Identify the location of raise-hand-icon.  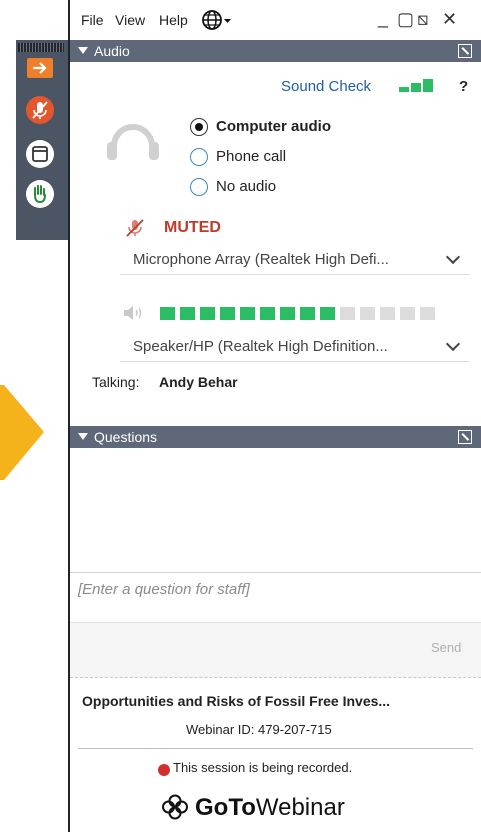
(40, 194).